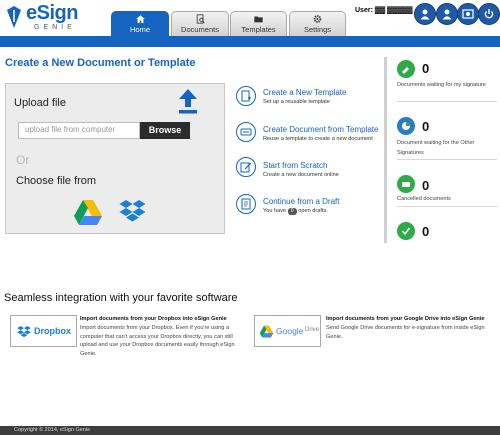 This screenshot has width=500, height=435. I want to click on drafts-prefix: You have, so click(275, 211).